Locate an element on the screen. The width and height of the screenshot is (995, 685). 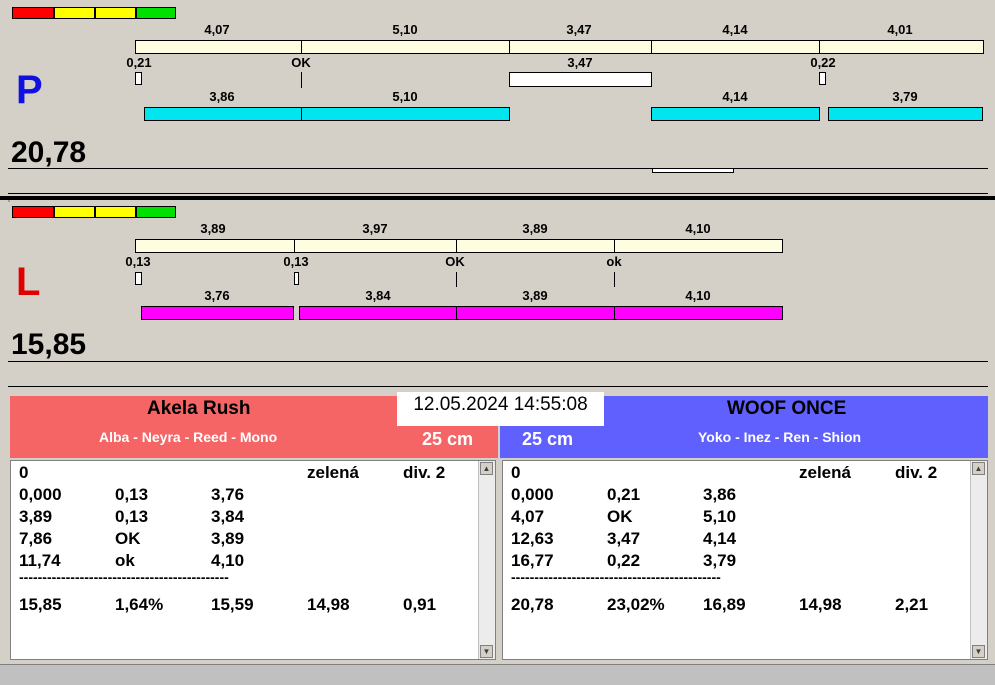
scrollbar-right: ▲ ▼ is located at coordinates (978, 560).